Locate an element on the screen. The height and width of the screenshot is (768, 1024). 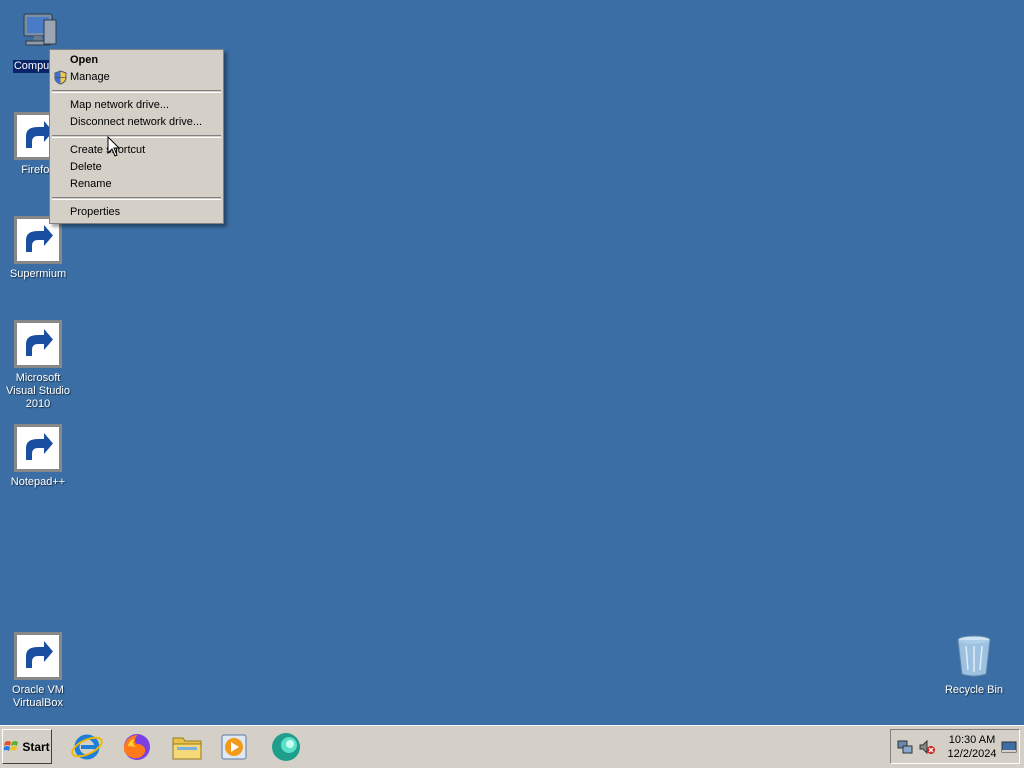
taskbar: Start 10:30 AM 12/2/2024 is located at coordinates (512, 746).